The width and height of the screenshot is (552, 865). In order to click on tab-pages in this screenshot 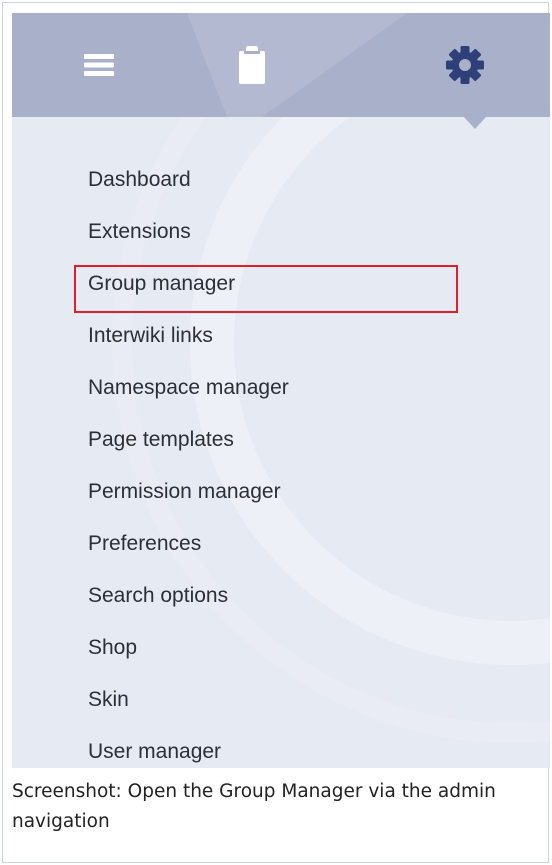, I will do `click(252, 65)`.